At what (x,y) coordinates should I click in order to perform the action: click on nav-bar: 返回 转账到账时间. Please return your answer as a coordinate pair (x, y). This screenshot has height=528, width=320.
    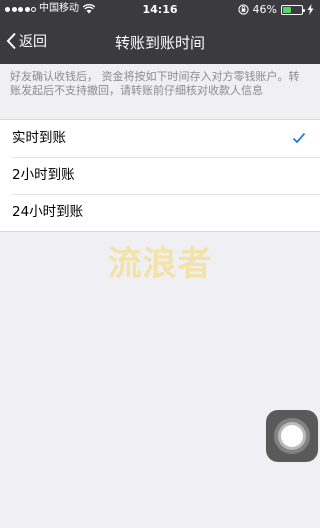
    Looking at the image, I should click on (160, 42).